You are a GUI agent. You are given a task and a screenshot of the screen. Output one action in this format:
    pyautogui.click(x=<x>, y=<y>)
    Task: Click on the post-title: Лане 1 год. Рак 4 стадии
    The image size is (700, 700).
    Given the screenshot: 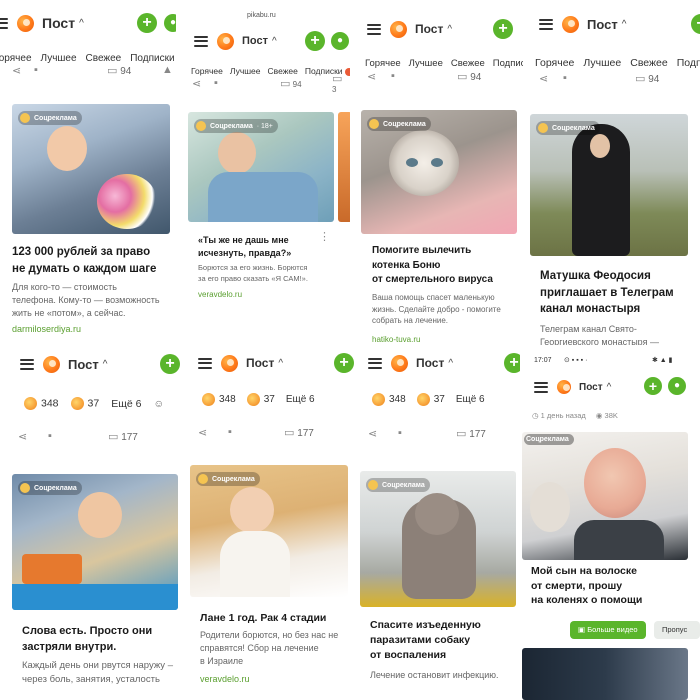 What is the action you would take?
    pyautogui.click(x=263, y=618)
    